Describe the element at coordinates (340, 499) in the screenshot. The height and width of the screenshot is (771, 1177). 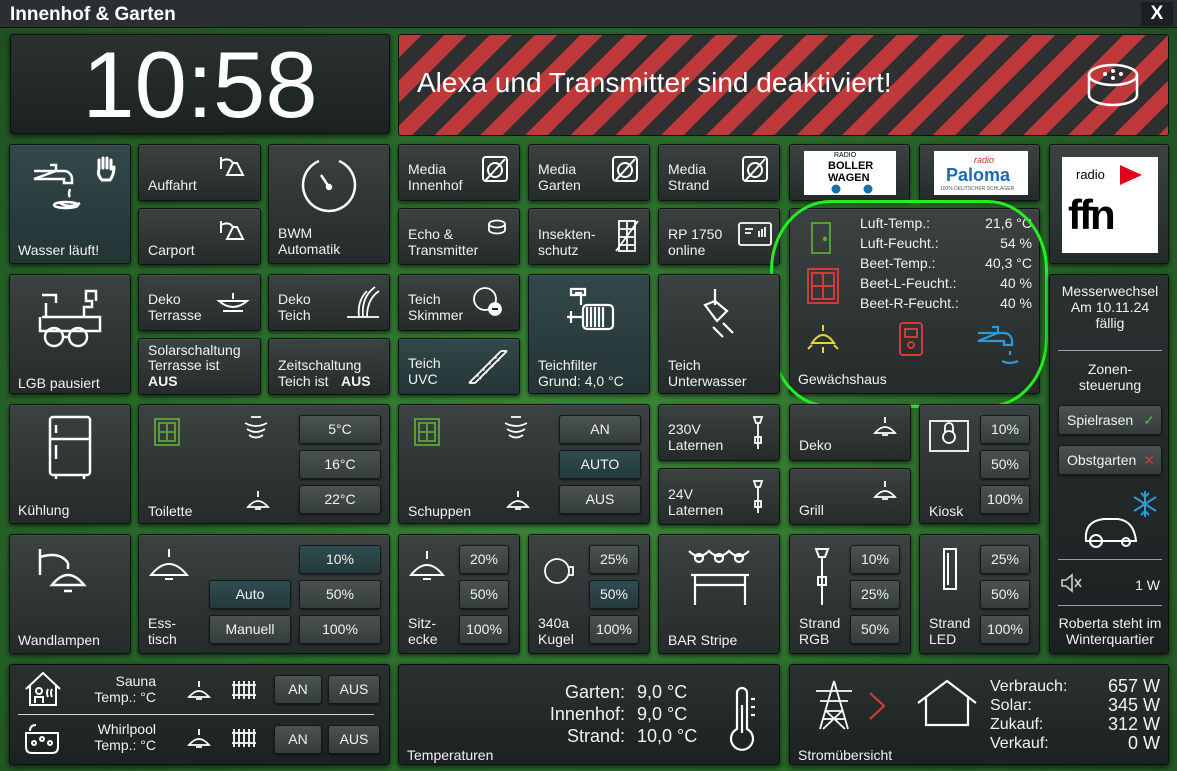
I see `toilette-22c-button: 22°C` at that location.